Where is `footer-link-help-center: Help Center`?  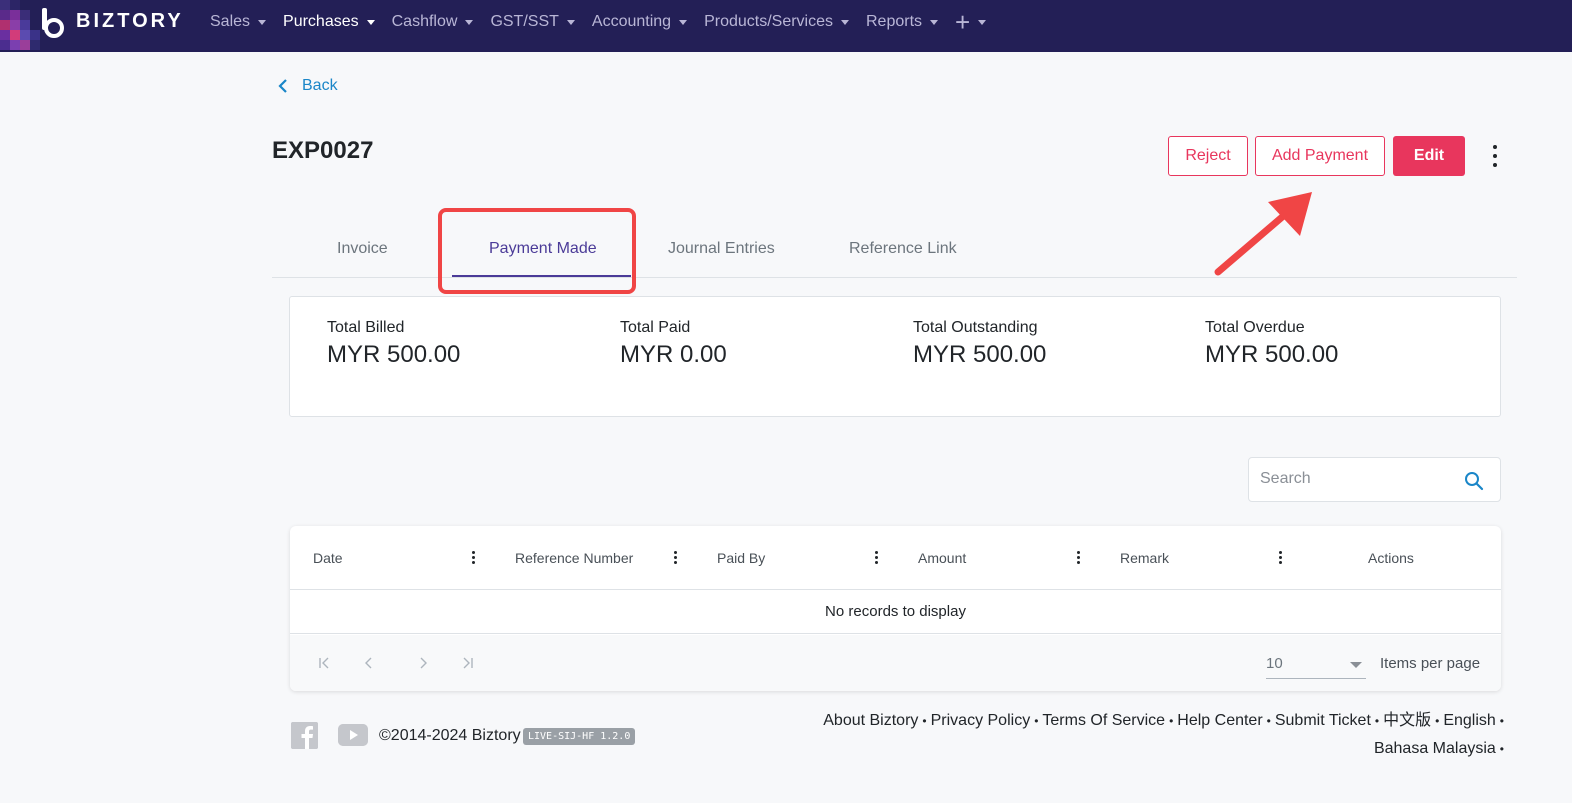 footer-link-help-center: Help Center is located at coordinates (1219, 720).